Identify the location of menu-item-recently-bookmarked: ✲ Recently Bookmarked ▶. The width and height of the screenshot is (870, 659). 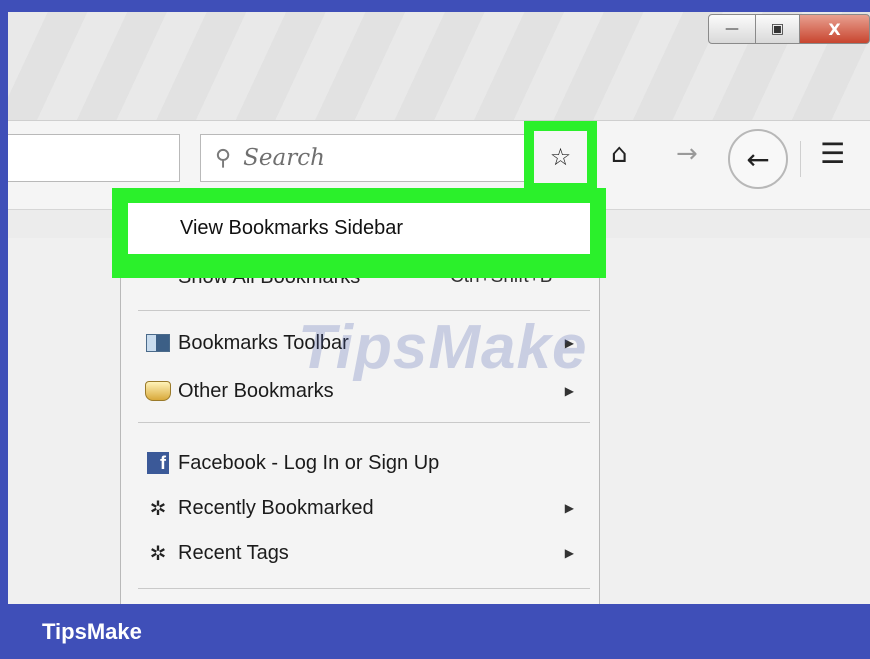
(359, 508).